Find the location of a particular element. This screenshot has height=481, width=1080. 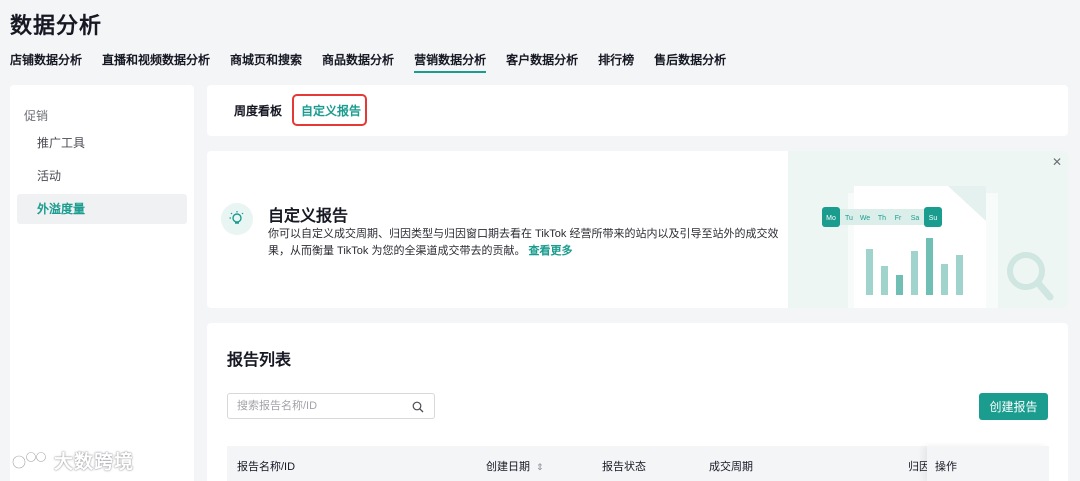

column-actions: 操作 is located at coordinates (988, 463).